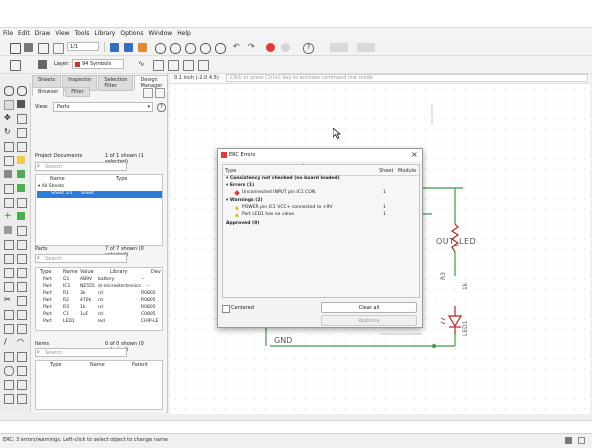 The height and width of the screenshot is (448, 592). Describe the element at coordinates (220, 48) in the screenshot. I see `zoom-select-icon` at that location.